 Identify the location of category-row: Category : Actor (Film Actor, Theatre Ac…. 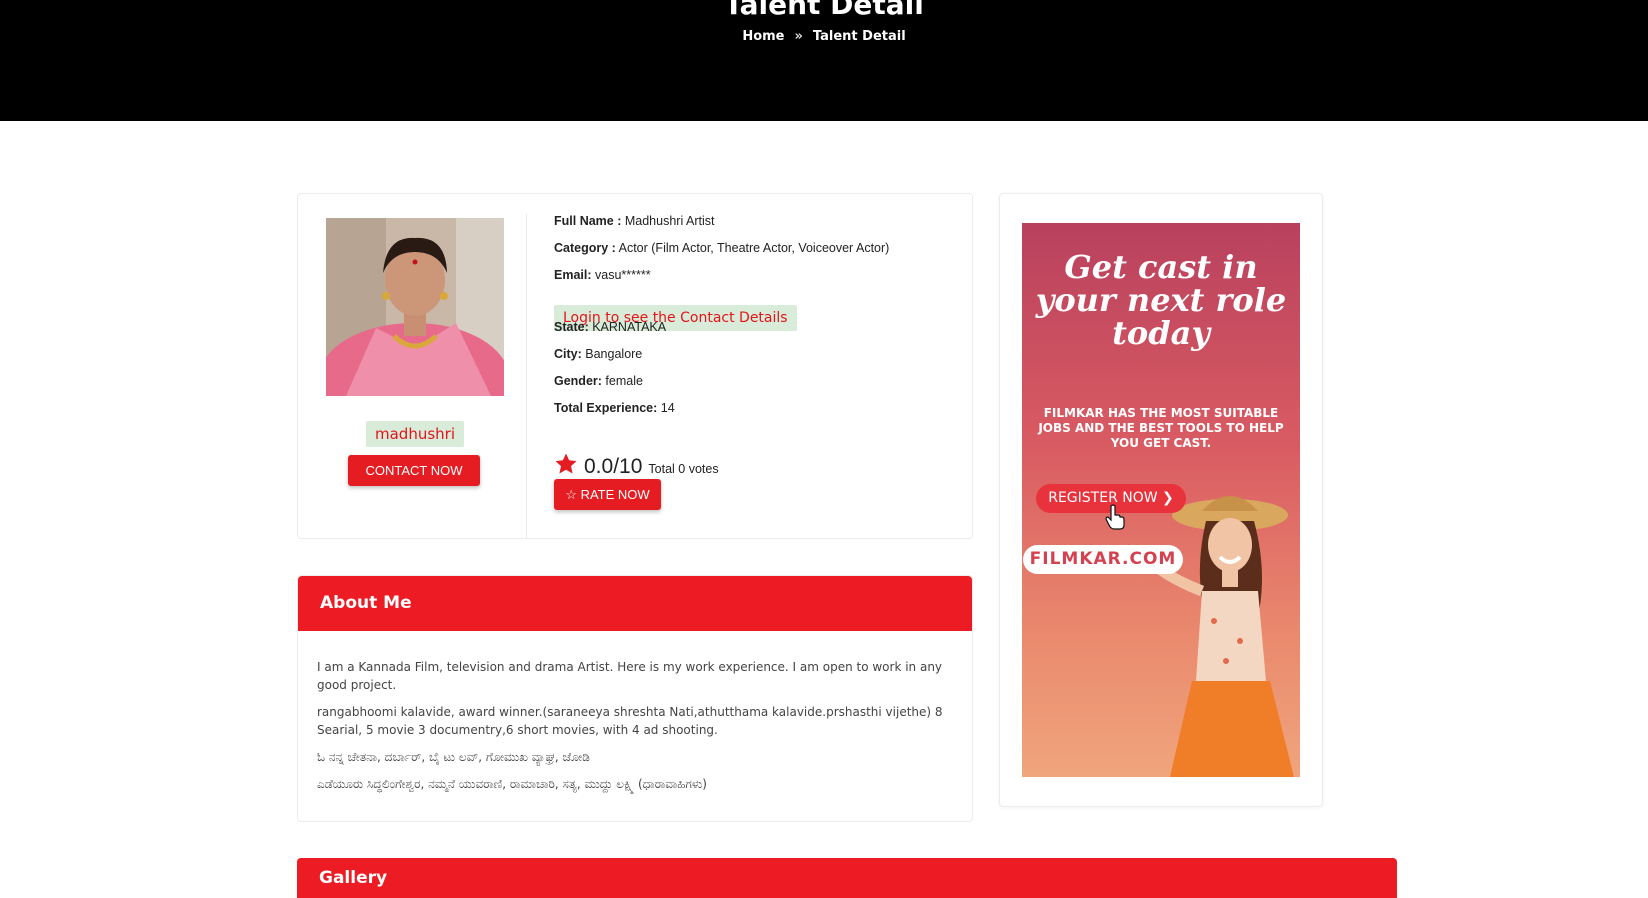
(721, 248).